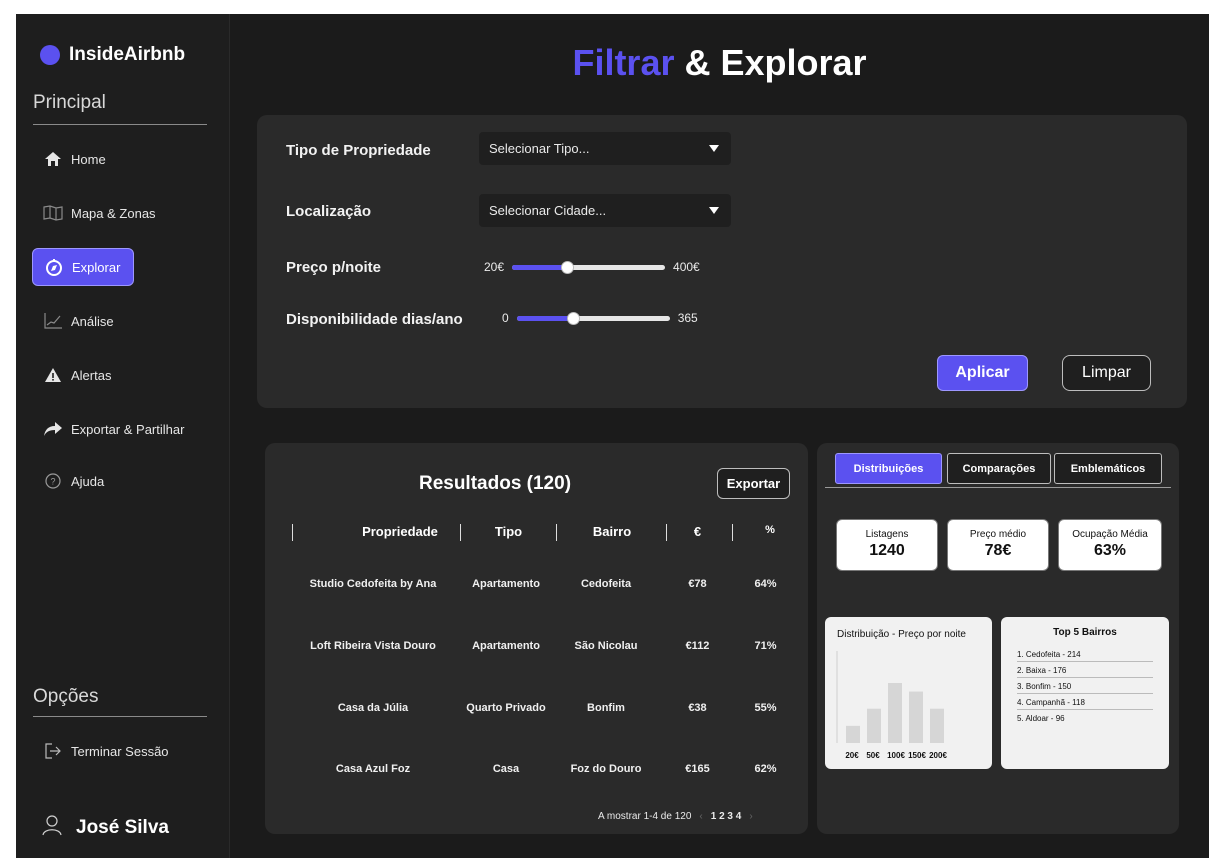 This screenshot has height=858, width=1209. I want to click on sidebar-item-exportar: Exportar & Partilhar, so click(122, 429).